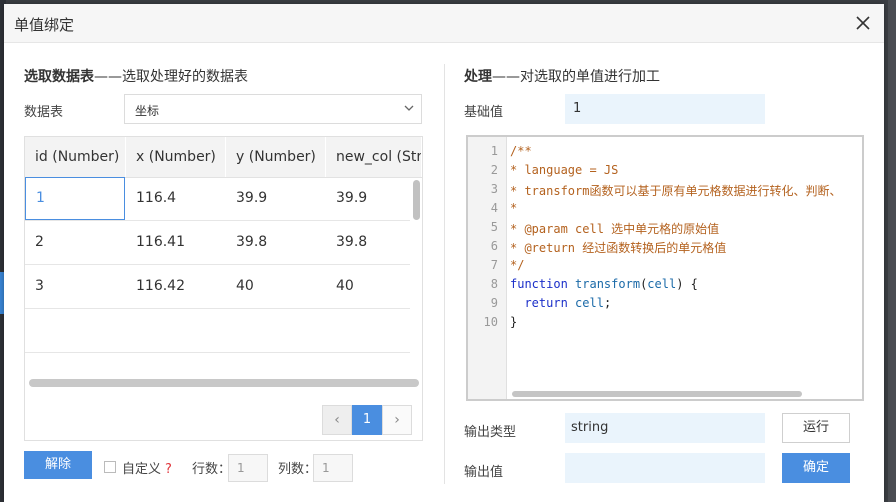 This screenshot has height=502, width=896. What do you see at coordinates (248, 468) in the screenshot?
I see `rows-input: 1` at bounding box center [248, 468].